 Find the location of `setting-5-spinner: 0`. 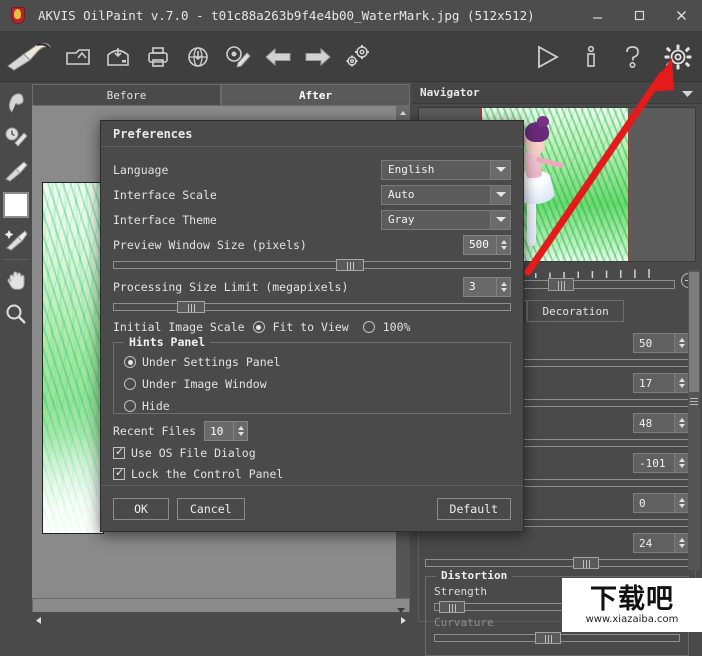

setting-5-spinner: 0 is located at coordinates (661, 503).